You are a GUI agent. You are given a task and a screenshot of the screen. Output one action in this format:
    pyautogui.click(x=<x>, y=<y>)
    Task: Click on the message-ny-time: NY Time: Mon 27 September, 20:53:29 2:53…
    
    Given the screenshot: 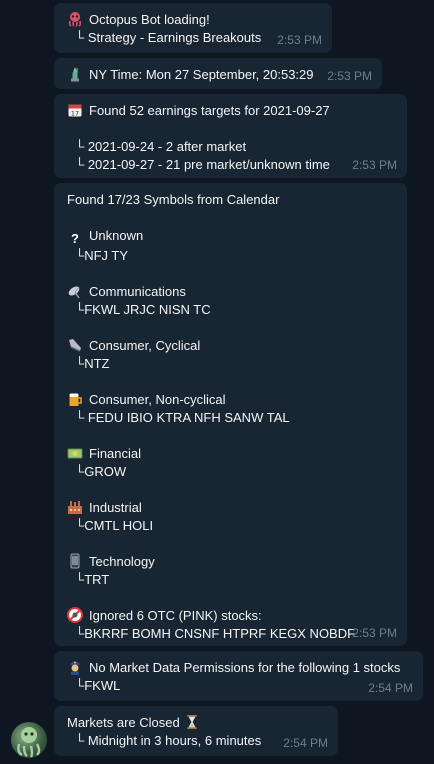 What is the action you would take?
    pyautogui.click(x=218, y=73)
    